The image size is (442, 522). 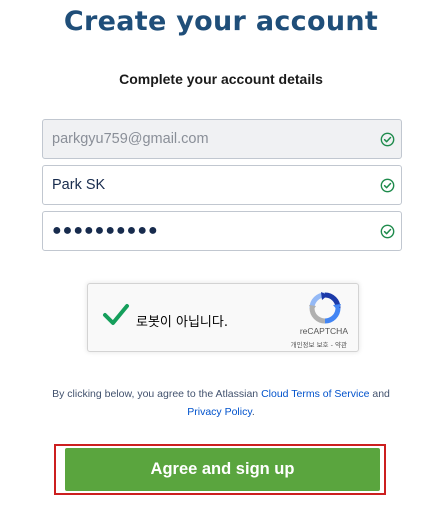 I want to click on page-title: Create your account, so click(x=221, y=21).